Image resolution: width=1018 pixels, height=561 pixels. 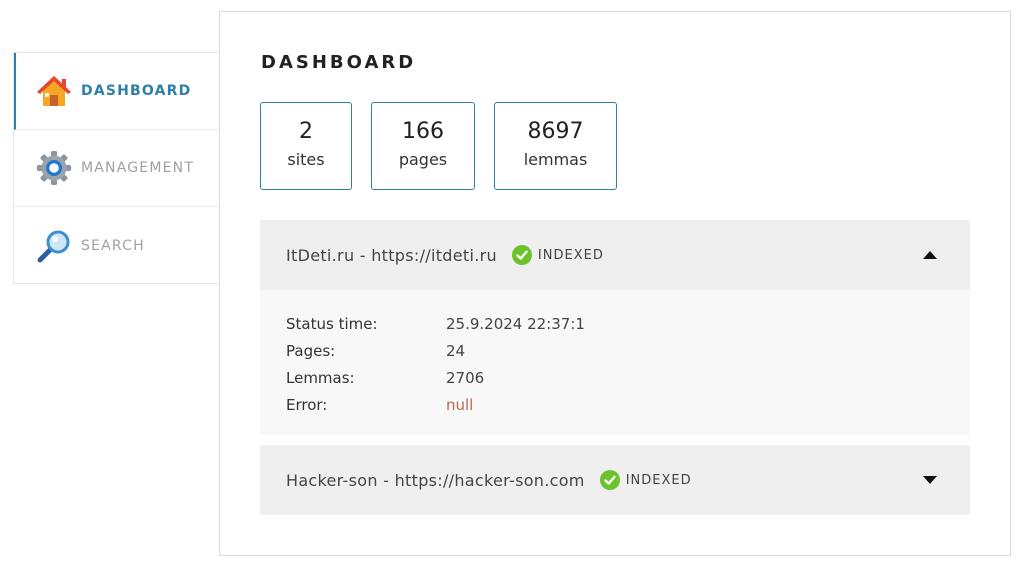 I want to click on sidebar: DASHBOARD MANAGEMENT SEARCH, so click(x=115, y=168).